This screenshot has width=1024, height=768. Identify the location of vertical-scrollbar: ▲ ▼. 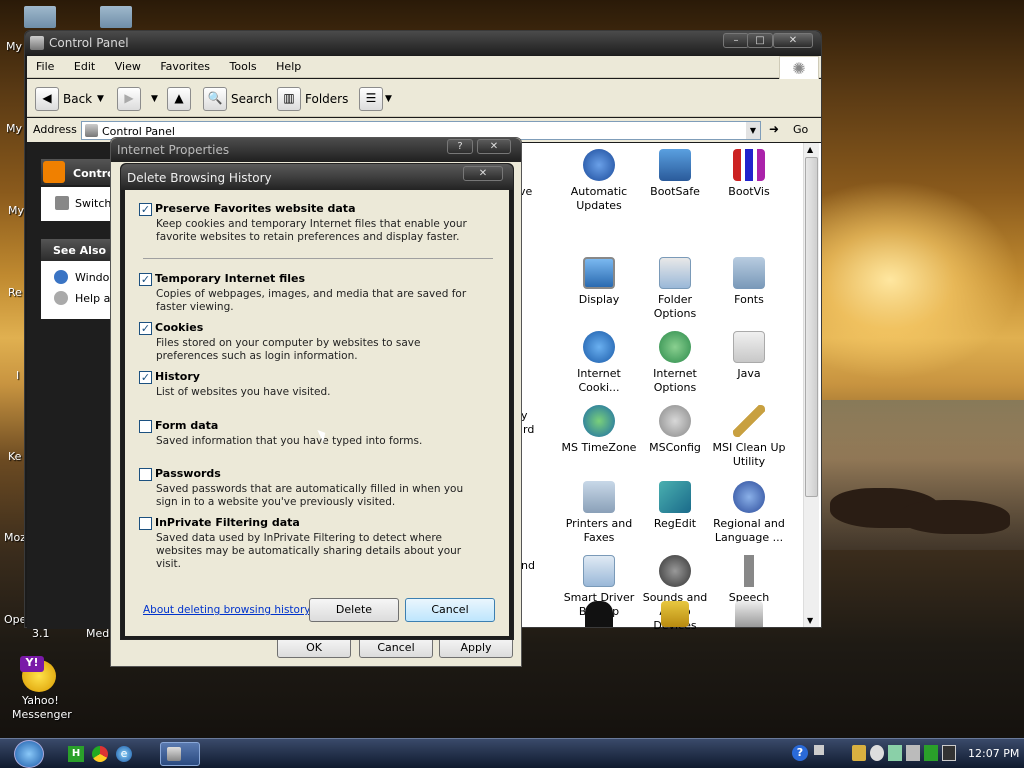
(811, 385).